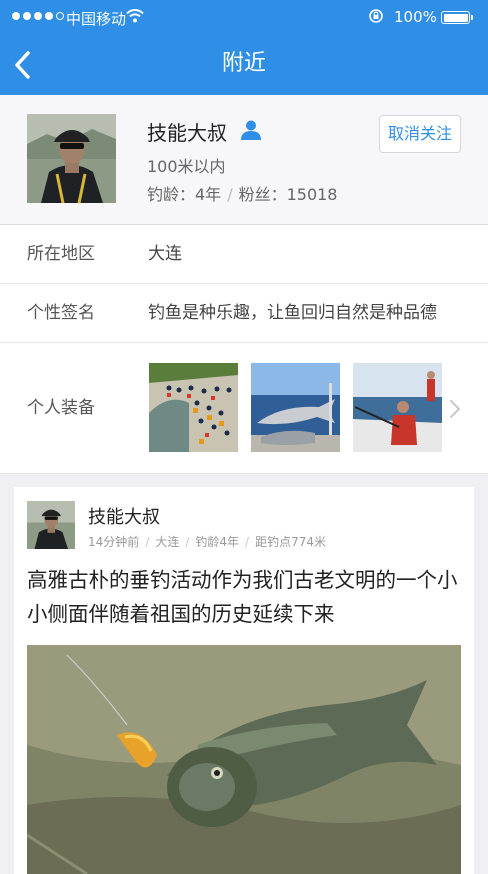 This screenshot has height=874, width=488. I want to click on equipment-photo-shark, so click(295, 407).